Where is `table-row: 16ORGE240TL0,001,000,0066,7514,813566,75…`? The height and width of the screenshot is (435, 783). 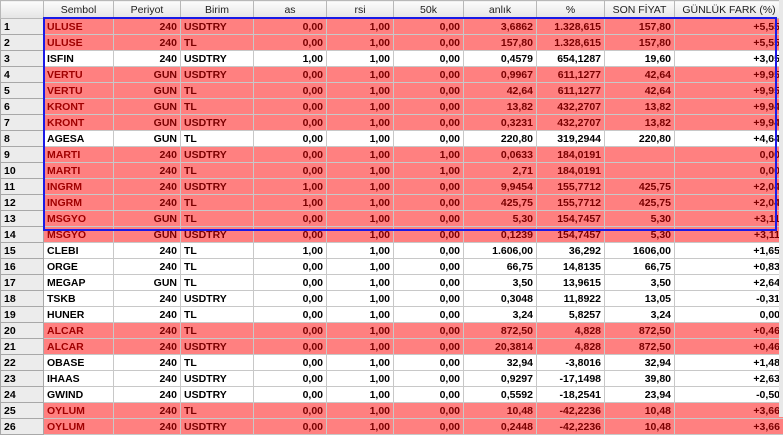 table-row: 16ORGE240TL0,001,000,0066,7514,813566,75… is located at coordinates (392, 267).